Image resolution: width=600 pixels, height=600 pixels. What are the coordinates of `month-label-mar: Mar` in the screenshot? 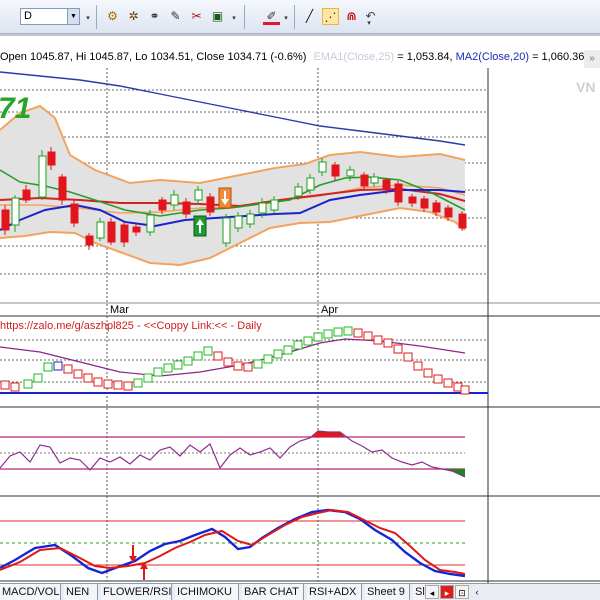 It's located at (119, 310).